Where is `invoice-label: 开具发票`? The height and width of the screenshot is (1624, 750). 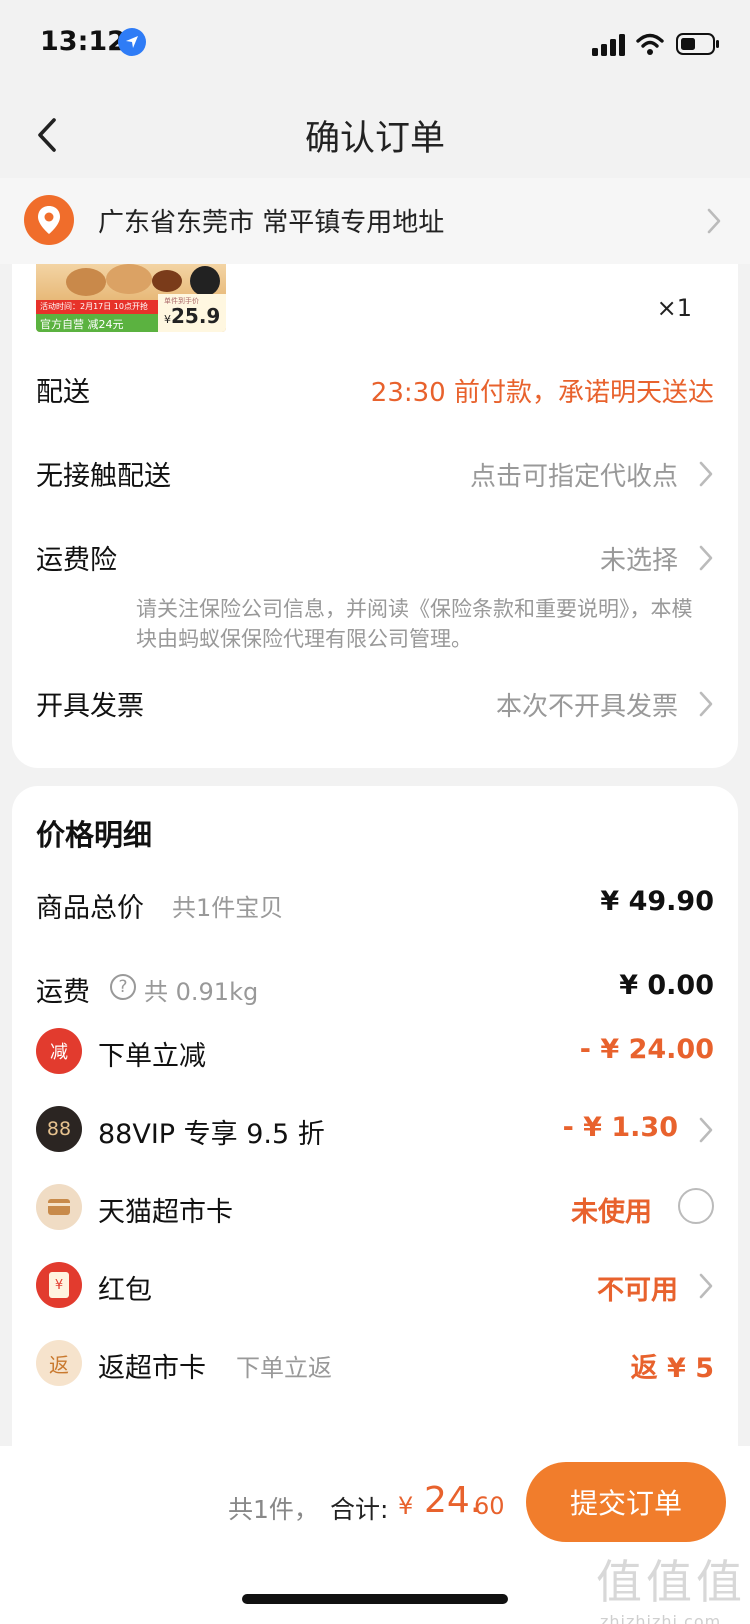
invoice-label: 开具发票 is located at coordinates (90, 706).